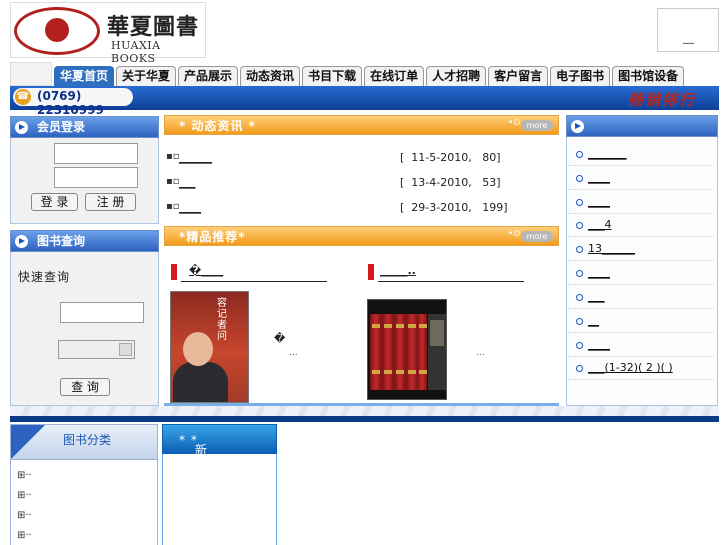 The height and width of the screenshot is (545, 727). Describe the element at coordinates (454, 207) in the screenshot. I see `news-item-date: [ 29-3-2010, 199]` at that location.